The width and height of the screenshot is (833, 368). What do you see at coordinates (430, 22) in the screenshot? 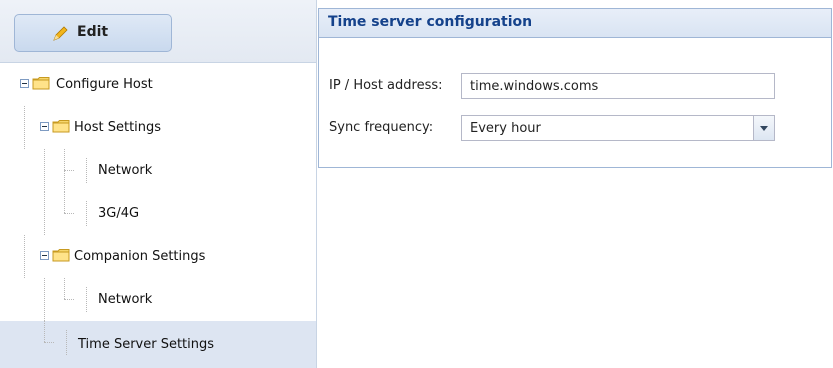
I see `panel-title: Time server configuration` at bounding box center [430, 22].